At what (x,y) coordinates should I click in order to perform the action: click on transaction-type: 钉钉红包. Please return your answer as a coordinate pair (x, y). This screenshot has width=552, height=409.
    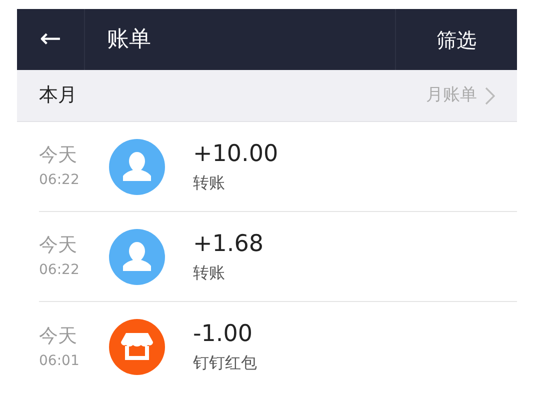
    Looking at the image, I should click on (225, 363).